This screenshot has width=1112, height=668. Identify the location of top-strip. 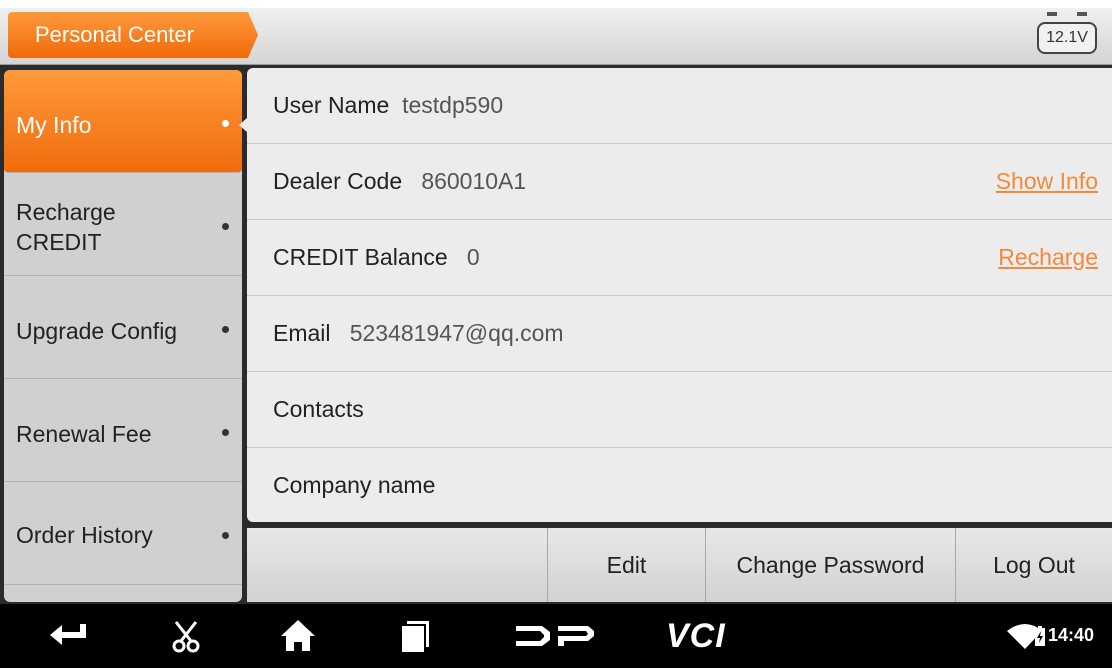
(556, 4).